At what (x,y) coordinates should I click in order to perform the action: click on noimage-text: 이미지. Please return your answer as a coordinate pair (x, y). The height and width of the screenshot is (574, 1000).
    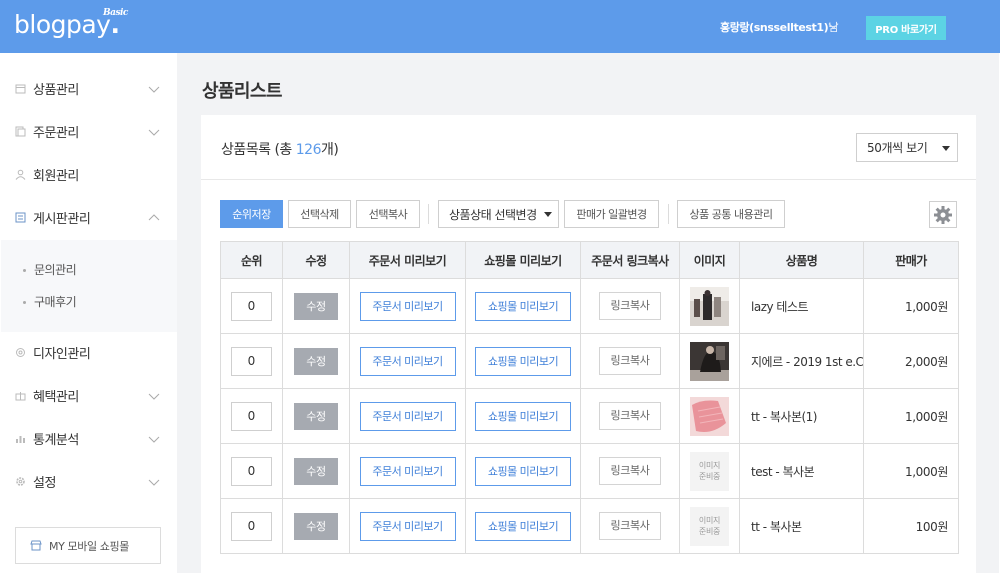
    Looking at the image, I should click on (709, 465).